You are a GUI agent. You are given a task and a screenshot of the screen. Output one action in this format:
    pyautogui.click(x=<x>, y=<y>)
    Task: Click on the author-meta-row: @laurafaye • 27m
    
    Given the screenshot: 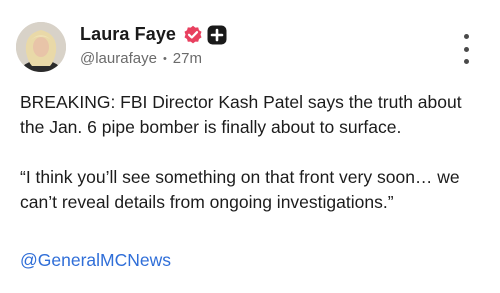 What is the action you would take?
    pyautogui.click(x=141, y=58)
    